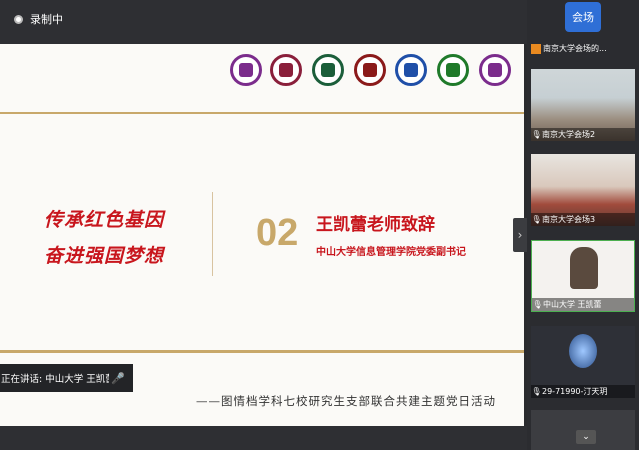  What do you see at coordinates (118, 378) in the screenshot?
I see `mic-icon: 🎤` at bounding box center [118, 378].